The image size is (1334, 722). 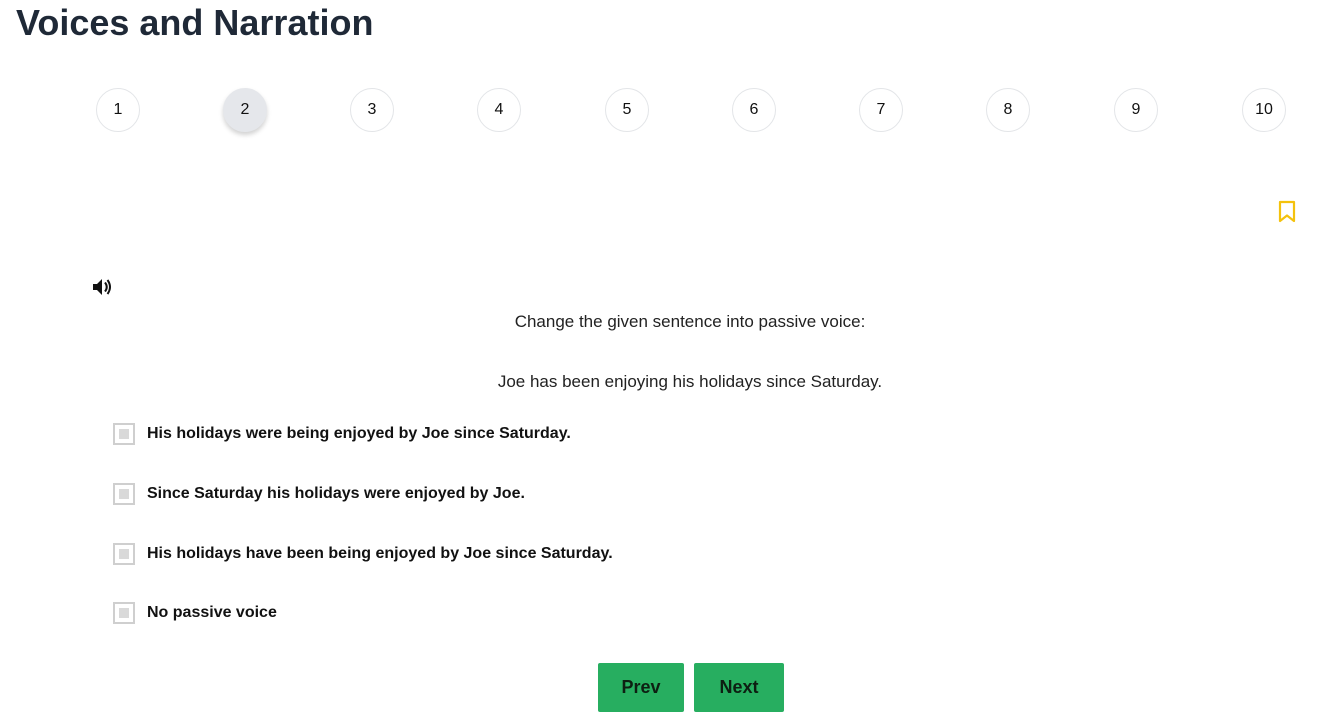 What do you see at coordinates (627, 110) in the screenshot?
I see `step-5-button: 5` at bounding box center [627, 110].